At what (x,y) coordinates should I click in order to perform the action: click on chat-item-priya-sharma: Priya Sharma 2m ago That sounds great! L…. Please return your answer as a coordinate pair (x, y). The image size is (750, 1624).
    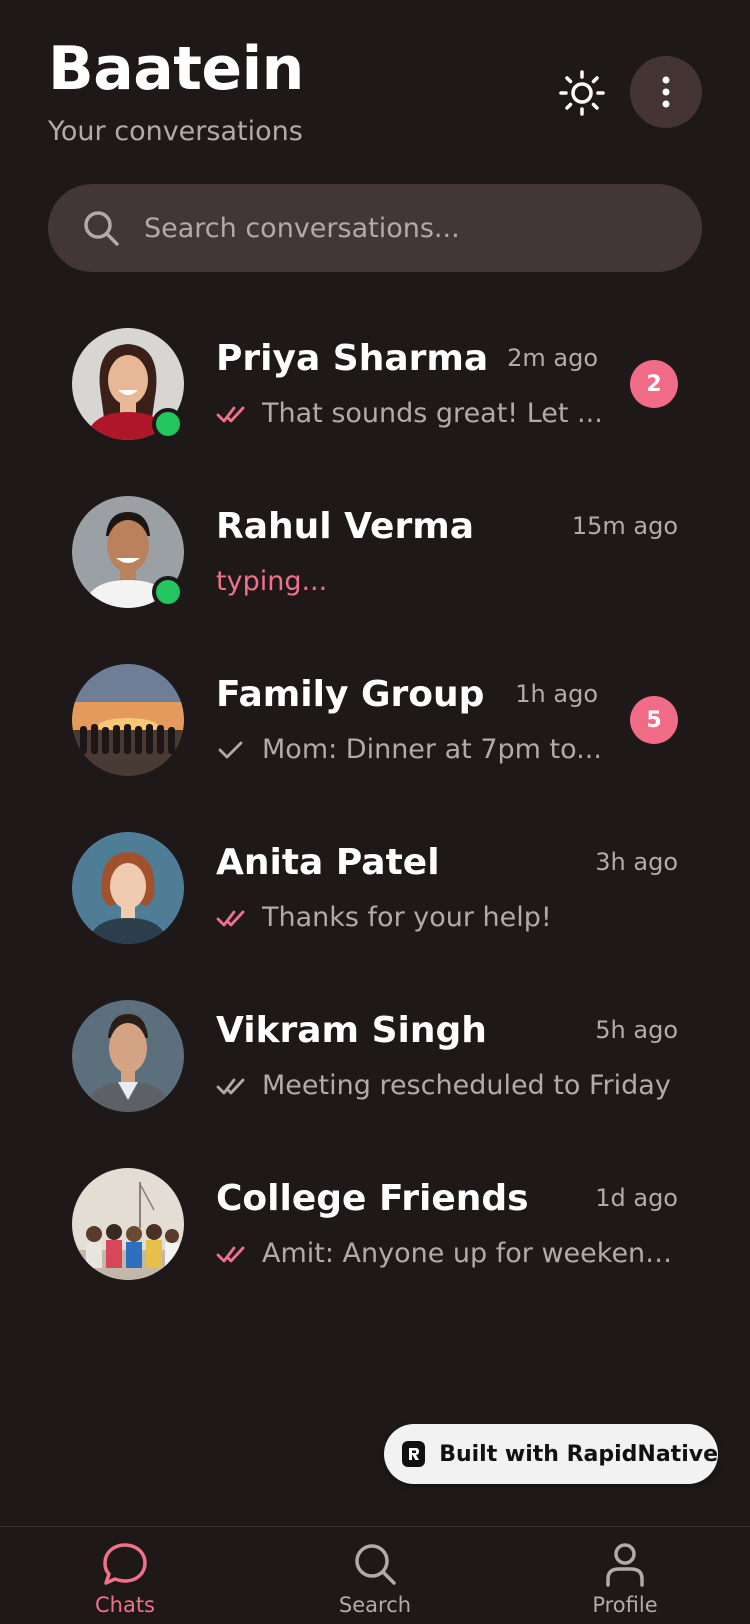
    Looking at the image, I should click on (375, 402).